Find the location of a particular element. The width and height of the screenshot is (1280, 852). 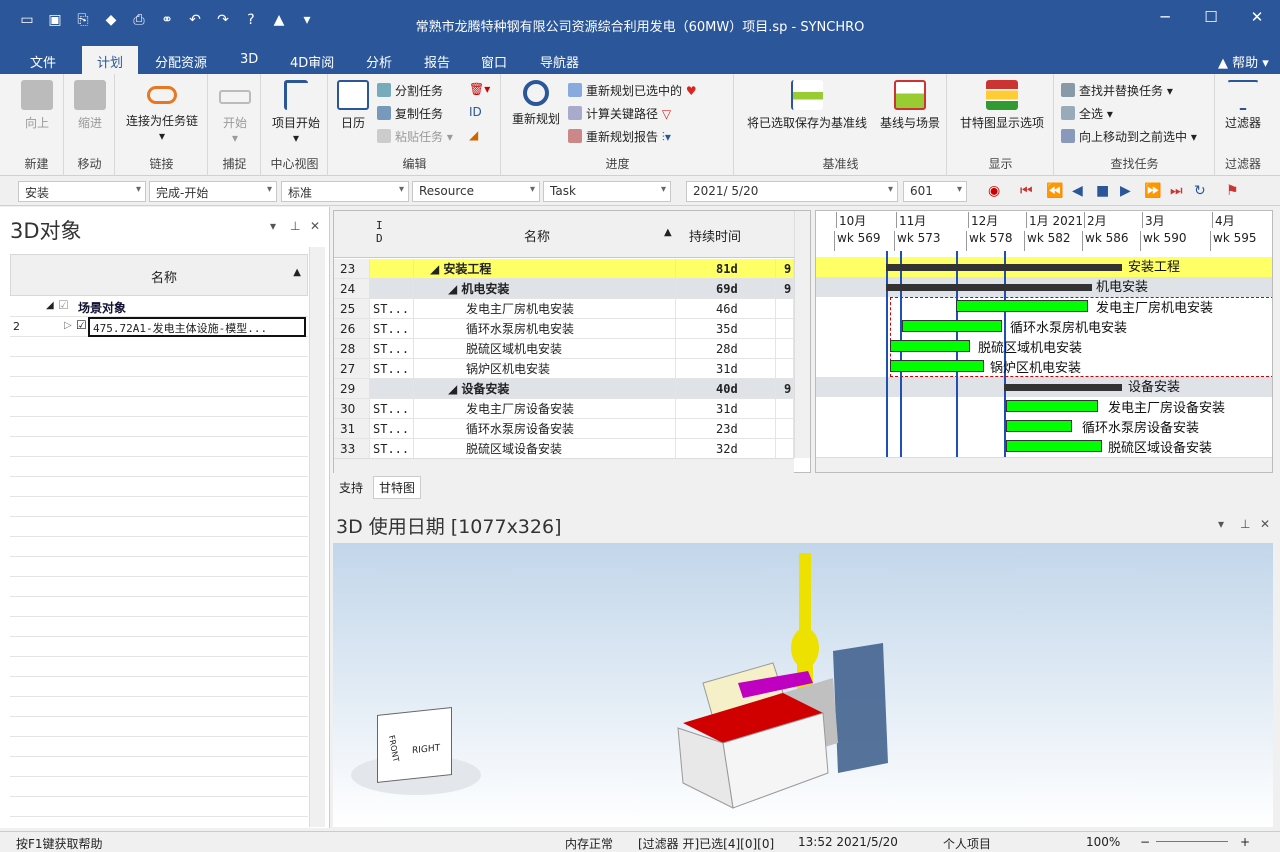

tab-assign-resources: 分配资源 is located at coordinates (181, 61).